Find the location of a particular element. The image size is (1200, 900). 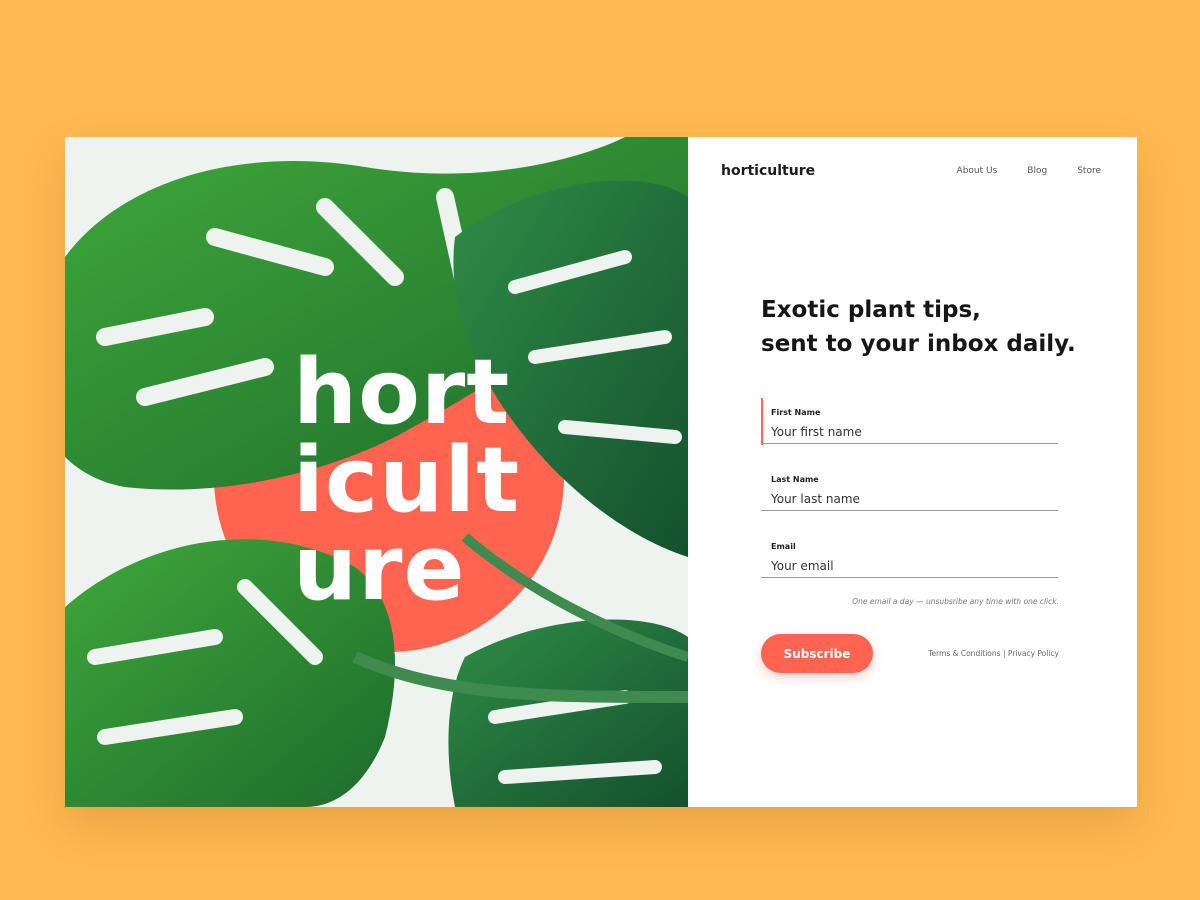

brand-logo: horticulture is located at coordinates (768, 171).